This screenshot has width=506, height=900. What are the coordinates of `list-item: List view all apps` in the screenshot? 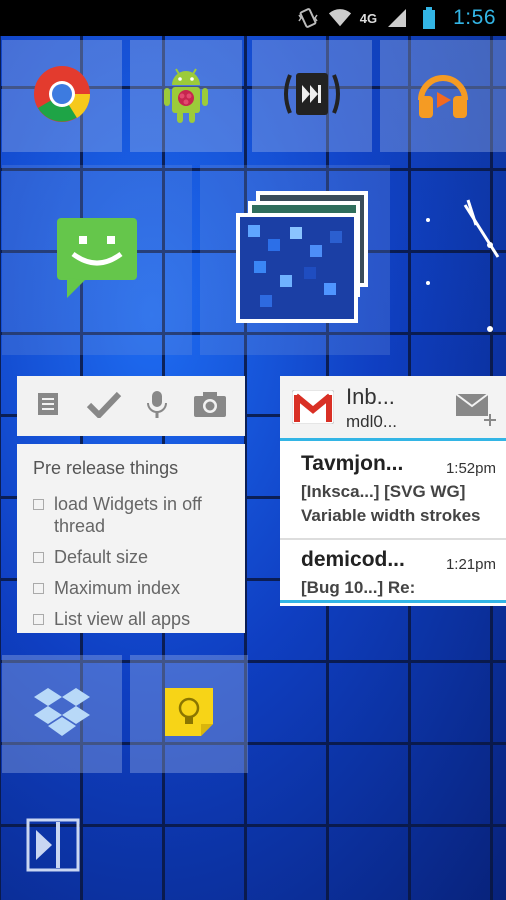 It's located at (131, 619).